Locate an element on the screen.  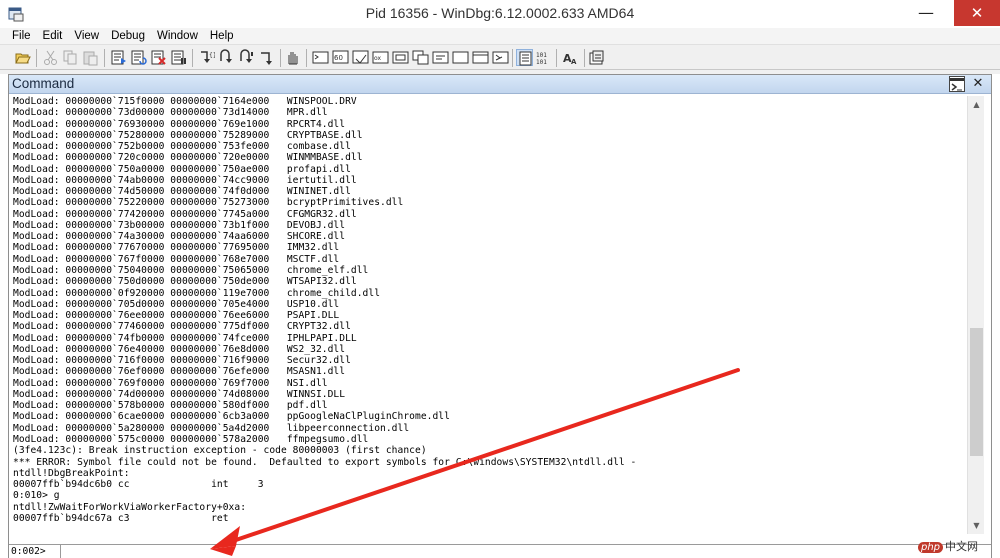
command-input-row: 0:002> is located at coordinates (500, 551).